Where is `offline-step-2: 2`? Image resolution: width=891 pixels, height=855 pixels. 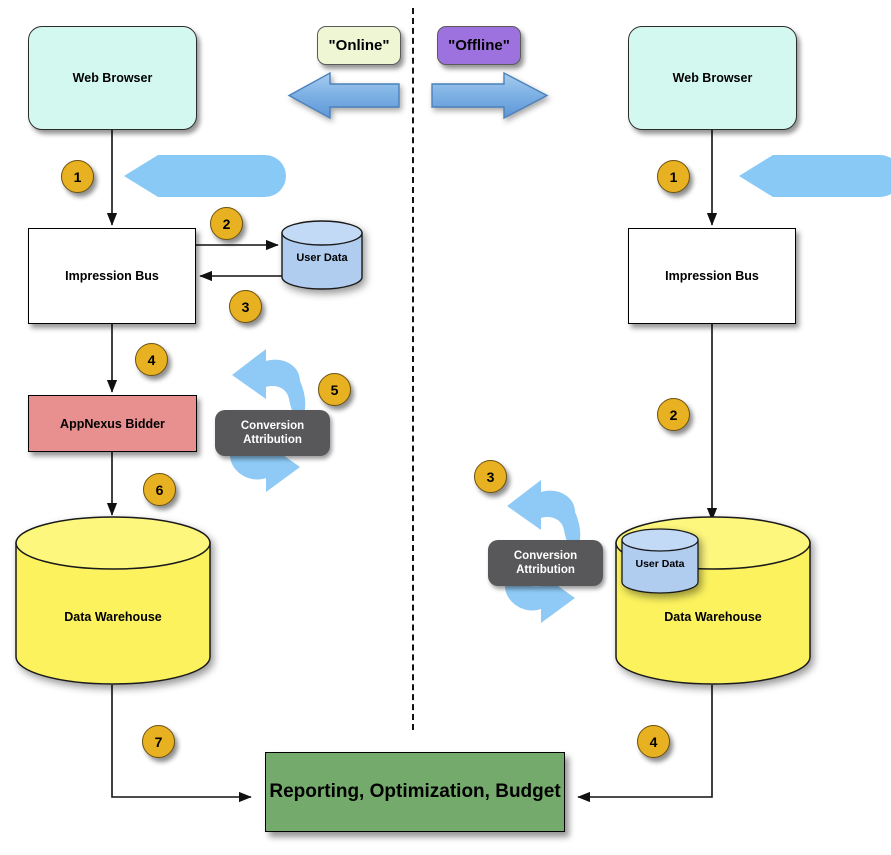
offline-step-2: 2 is located at coordinates (673, 414).